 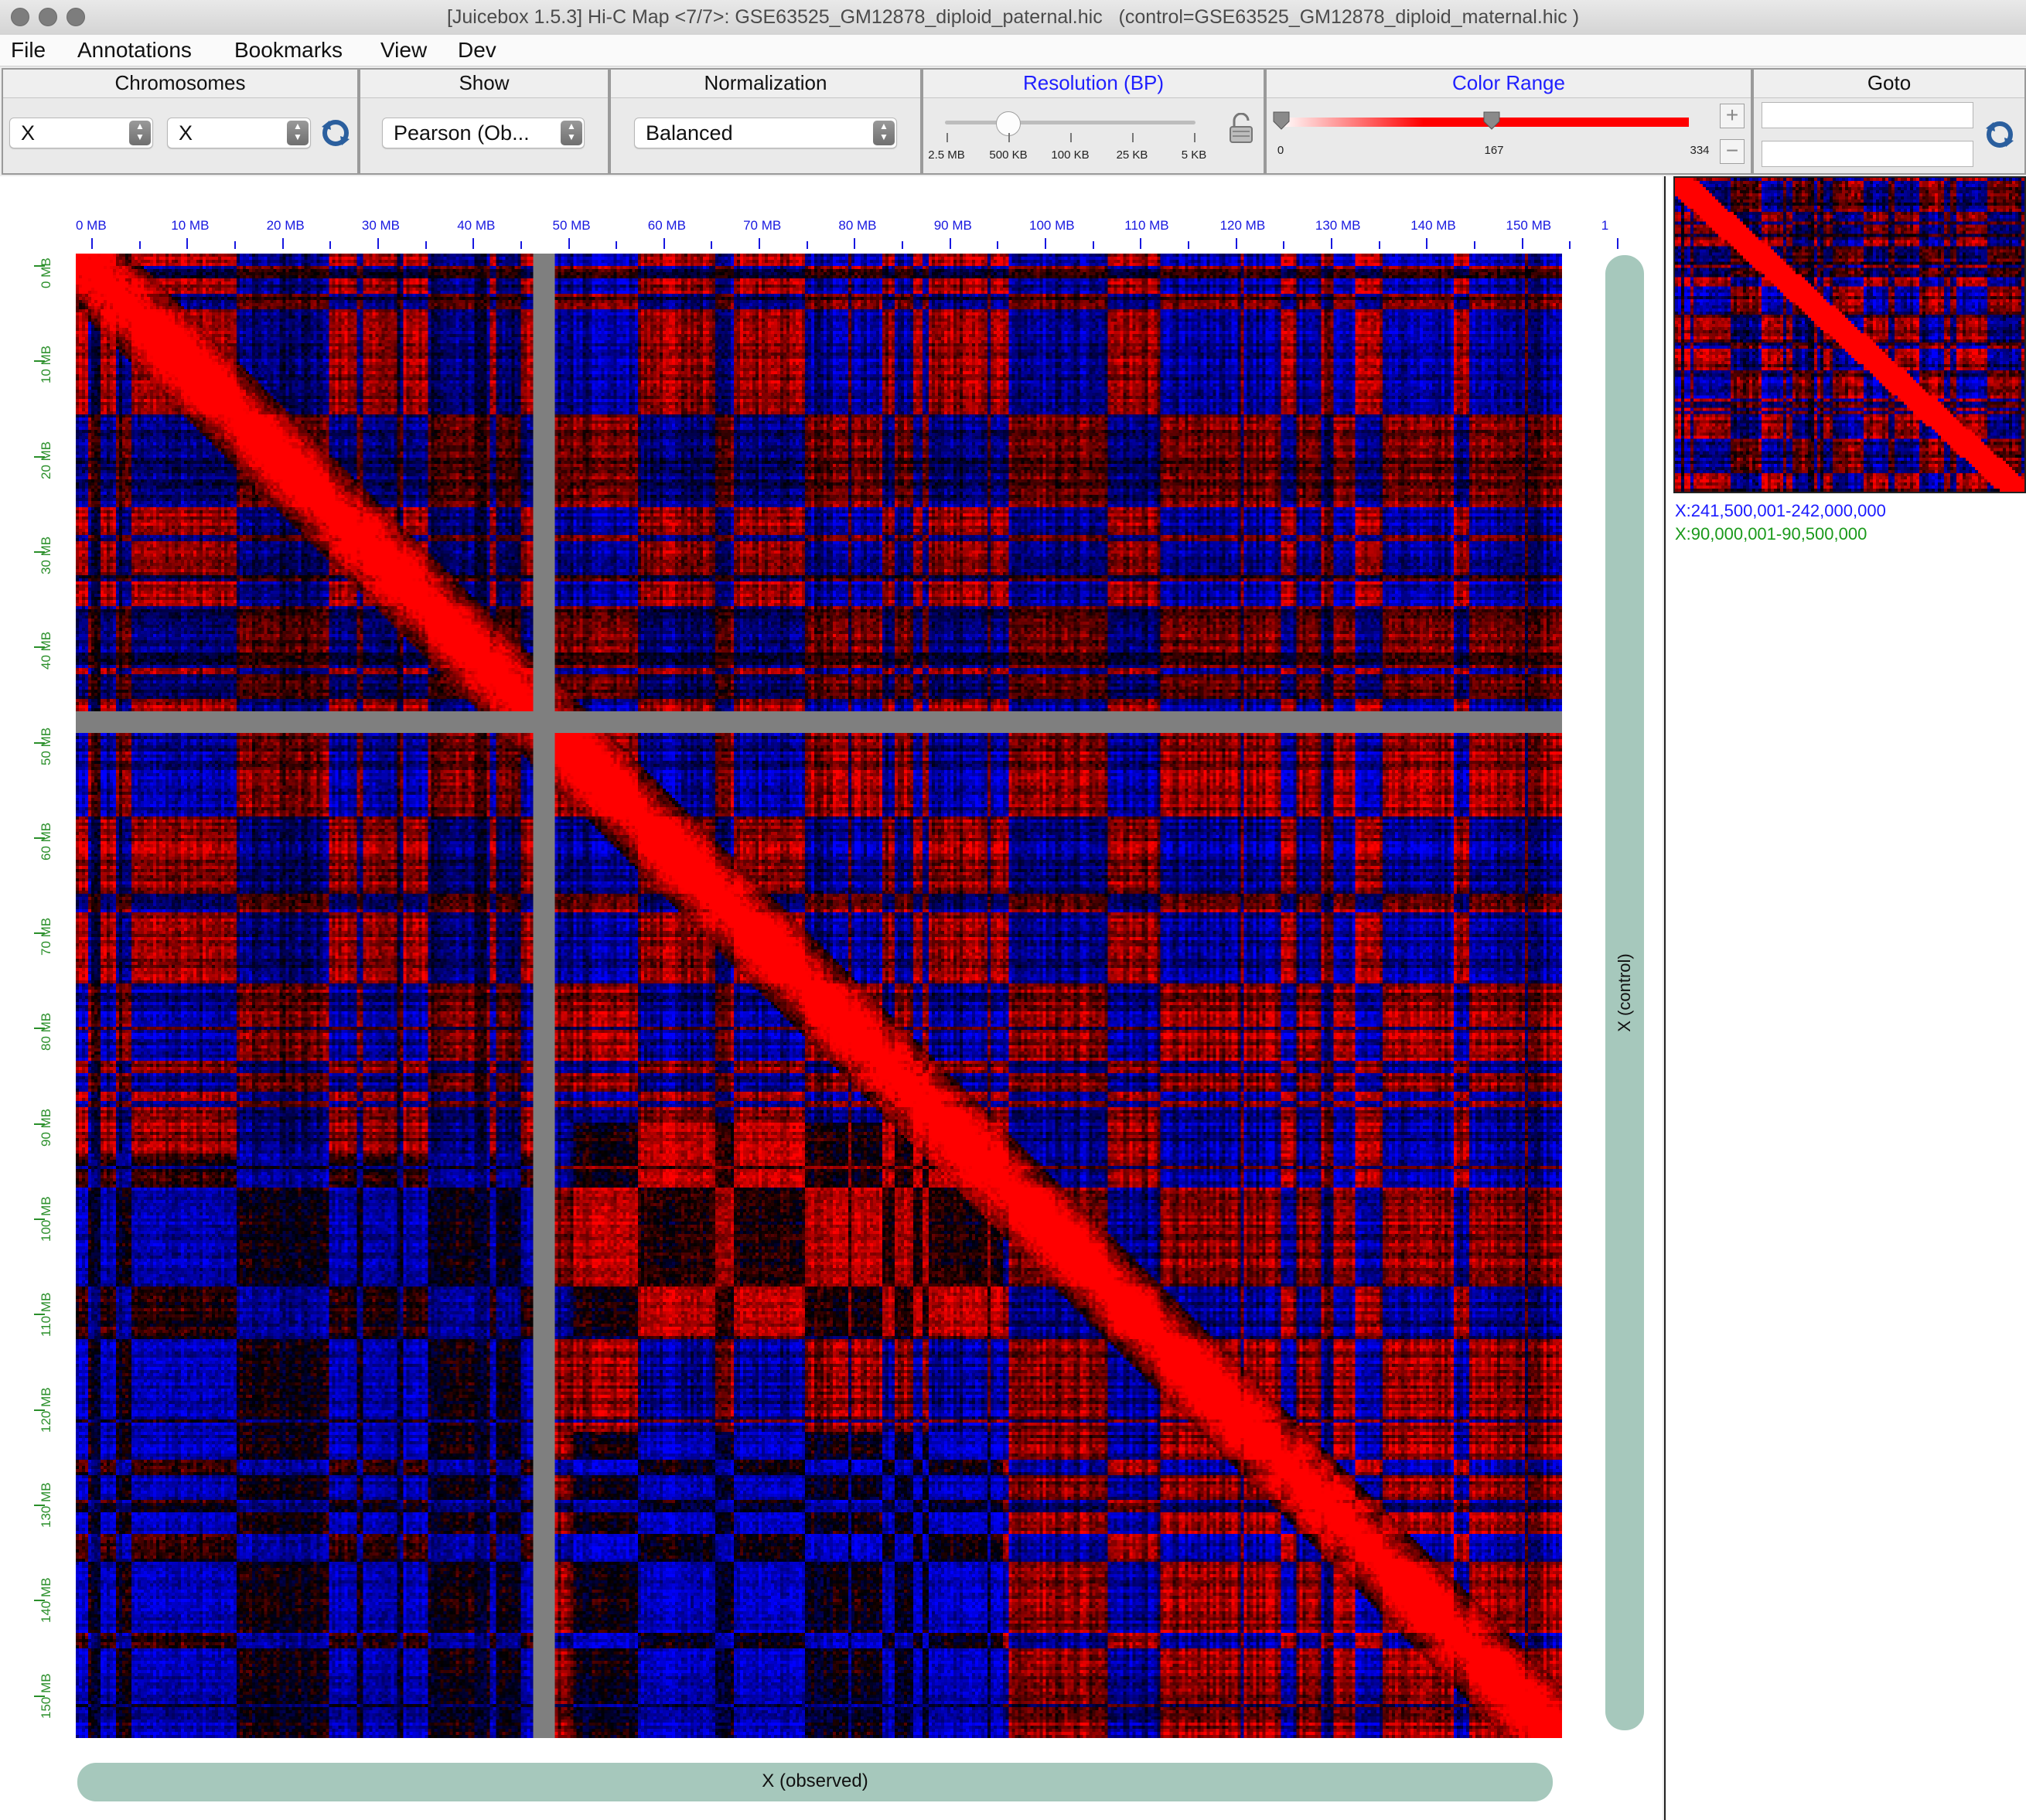 What do you see at coordinates (288, 51) in the screenshot?
I see `menu-bookmarks: Bookmarks` at bounding box center [288, 51].